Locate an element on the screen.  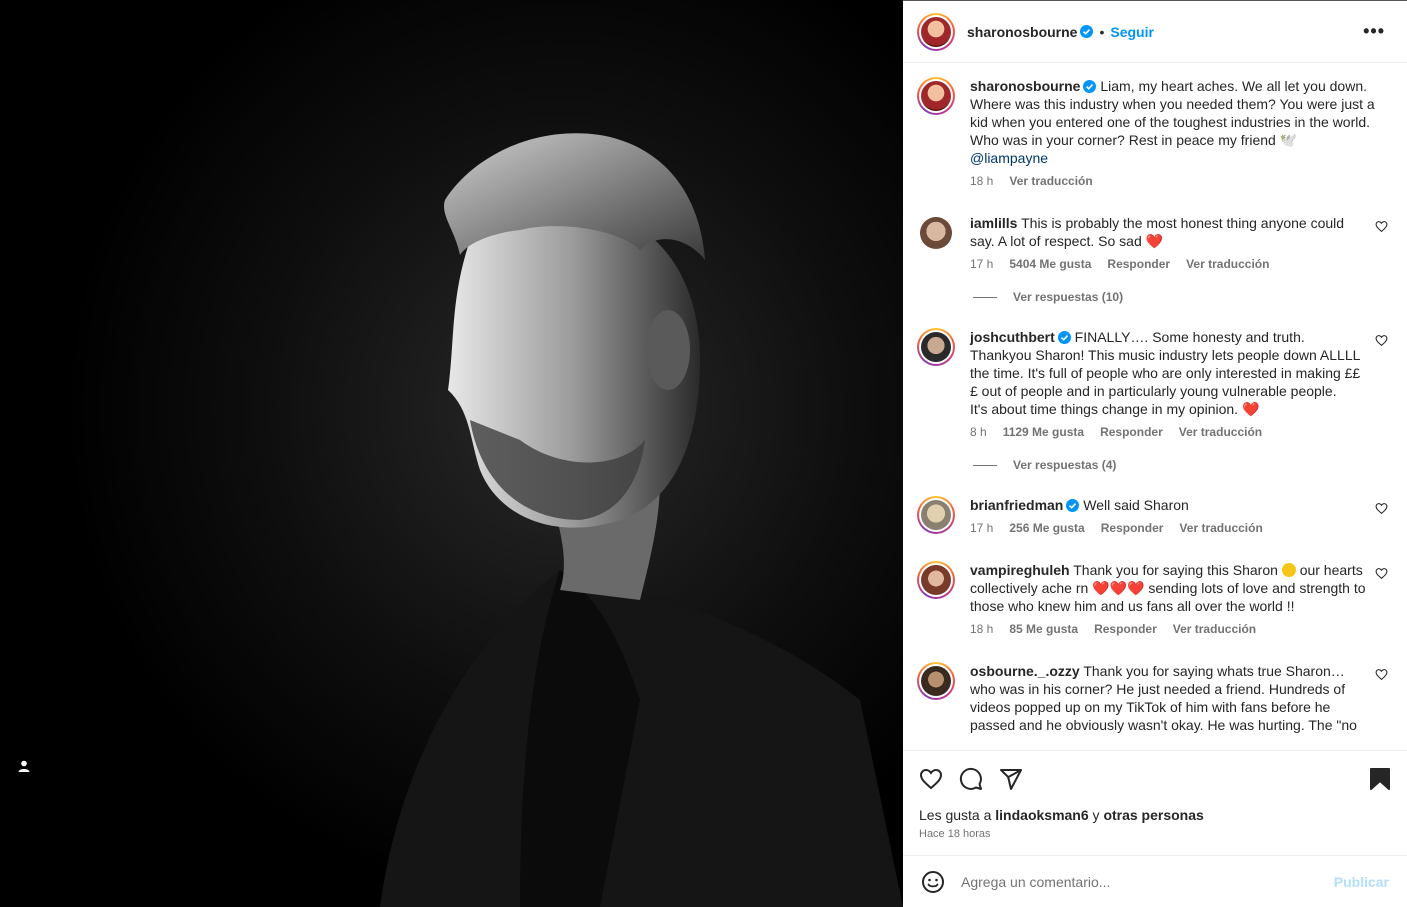
share-icon is located at coordinates (1011, 779).